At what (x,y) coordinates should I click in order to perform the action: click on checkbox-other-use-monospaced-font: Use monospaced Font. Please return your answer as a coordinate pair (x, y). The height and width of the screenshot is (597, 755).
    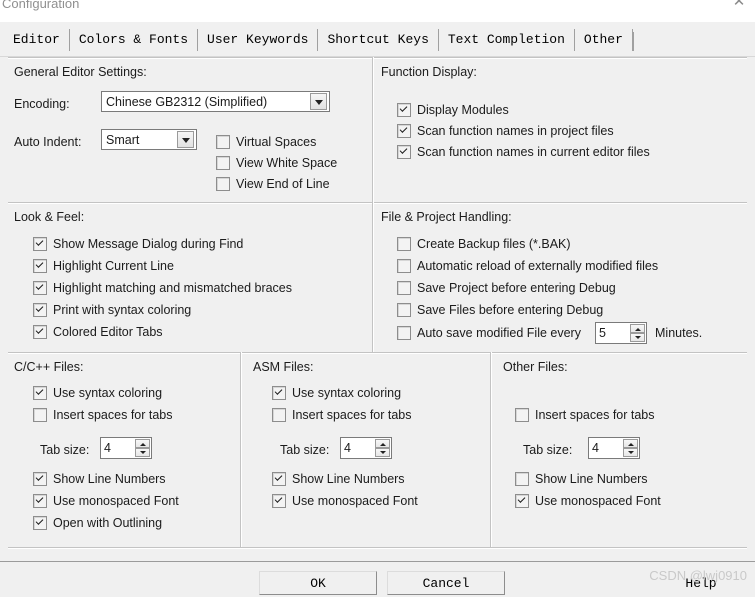
    Looking at the image, I should click on (588, 501).